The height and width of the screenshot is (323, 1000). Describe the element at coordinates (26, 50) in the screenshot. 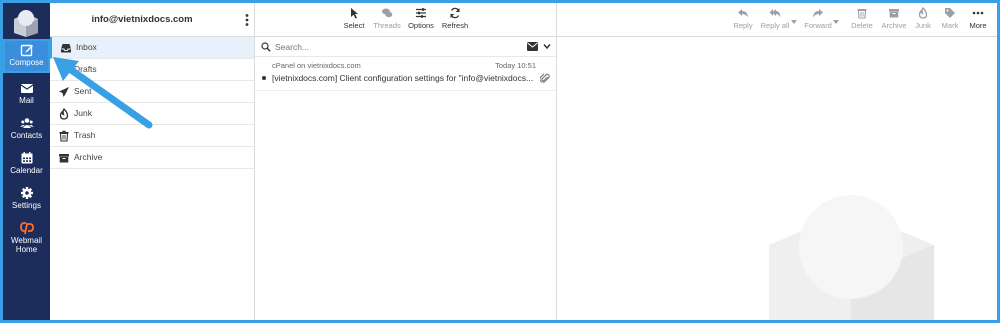

I see `compose-icon` at that location.